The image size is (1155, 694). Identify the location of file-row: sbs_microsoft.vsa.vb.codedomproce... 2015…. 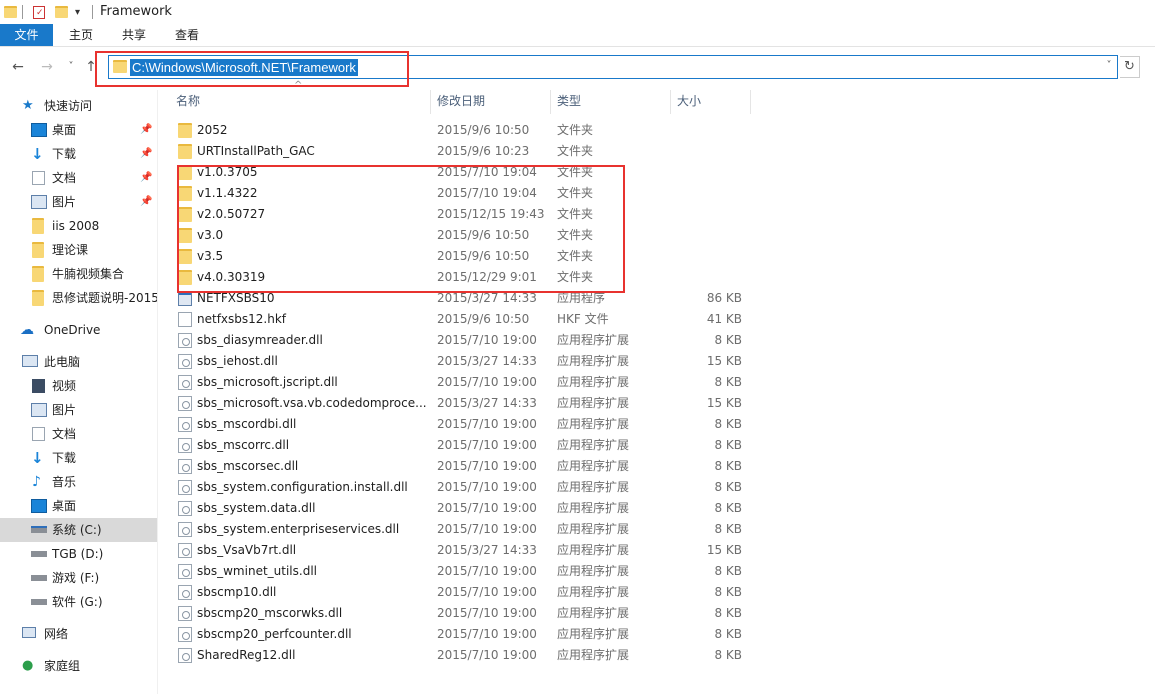
(460, 403).